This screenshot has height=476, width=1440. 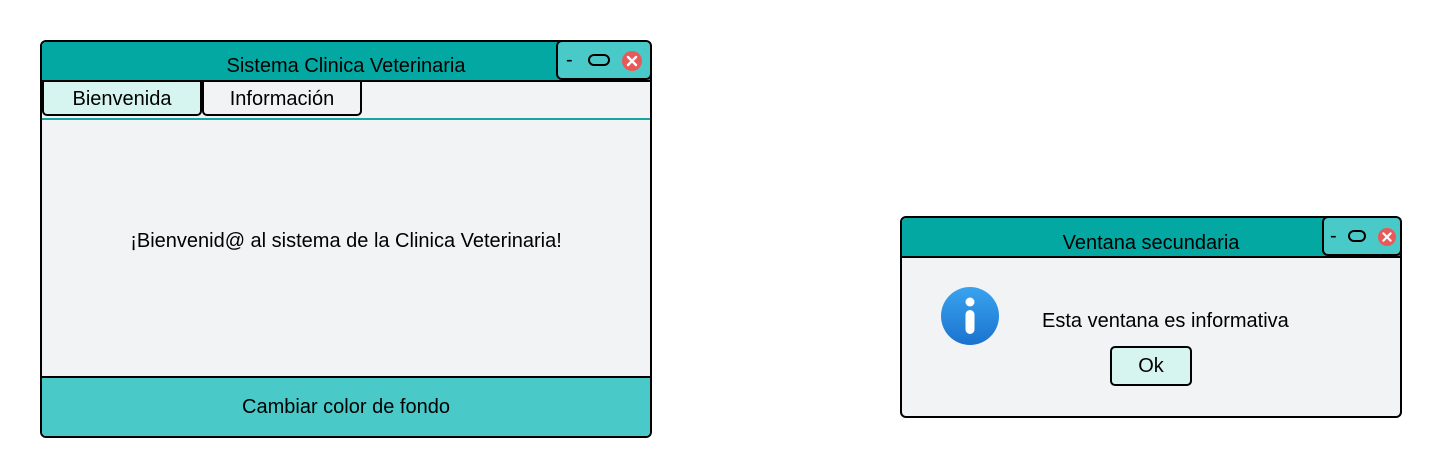 What do you see at coordinates (970, 316) in the screenshot?
I see `info-icon` at bounding box center [970, 316].